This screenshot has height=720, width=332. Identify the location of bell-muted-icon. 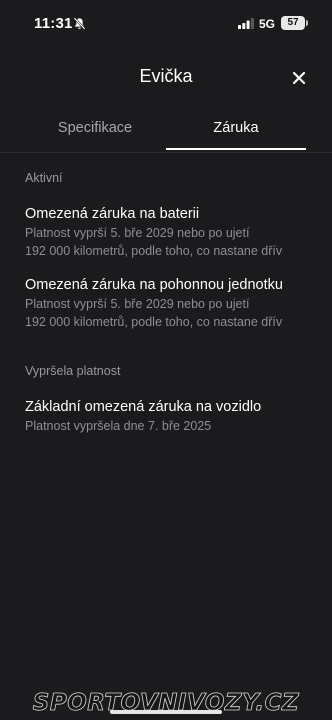
(79, 23).